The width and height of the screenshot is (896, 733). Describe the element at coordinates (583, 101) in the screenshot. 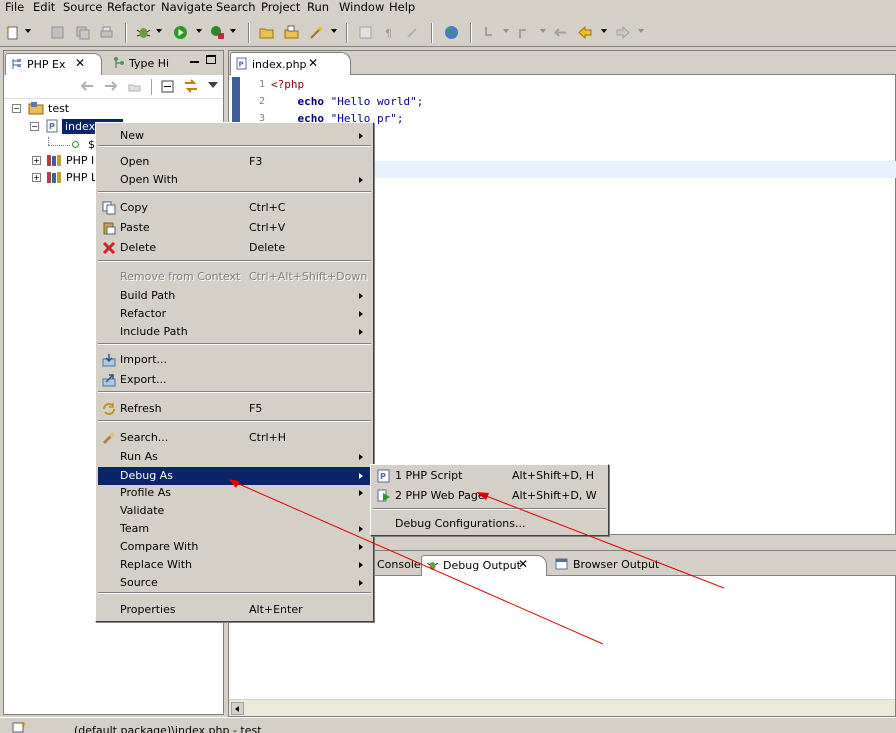

I see `code-line: echo "Hello world";` at that location.